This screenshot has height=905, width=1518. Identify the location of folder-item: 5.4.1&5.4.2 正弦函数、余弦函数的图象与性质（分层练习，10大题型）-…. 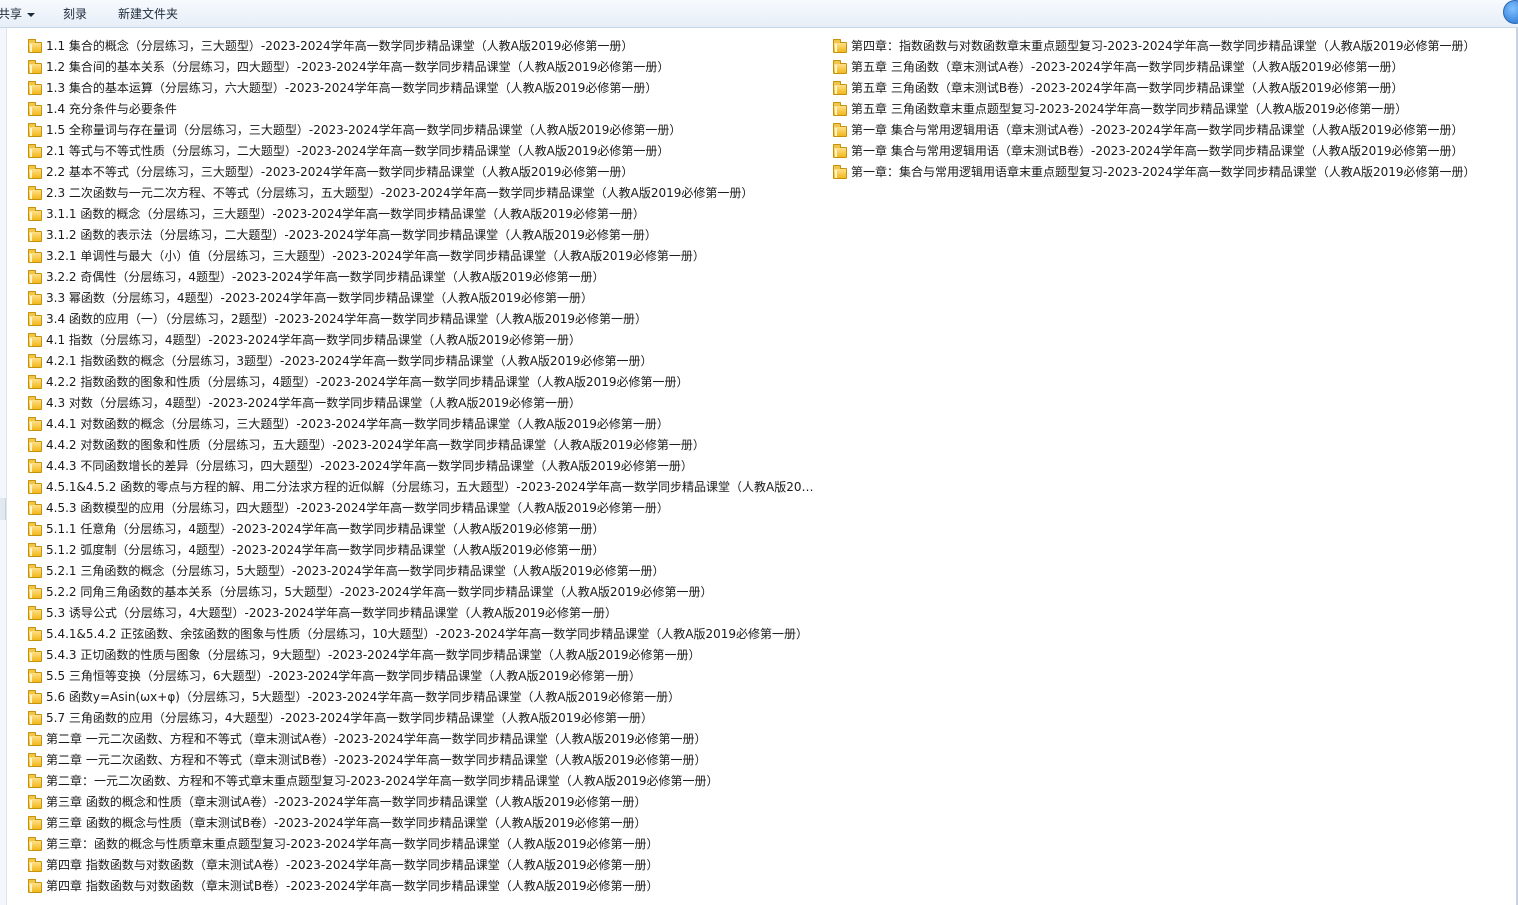
(423, 634).